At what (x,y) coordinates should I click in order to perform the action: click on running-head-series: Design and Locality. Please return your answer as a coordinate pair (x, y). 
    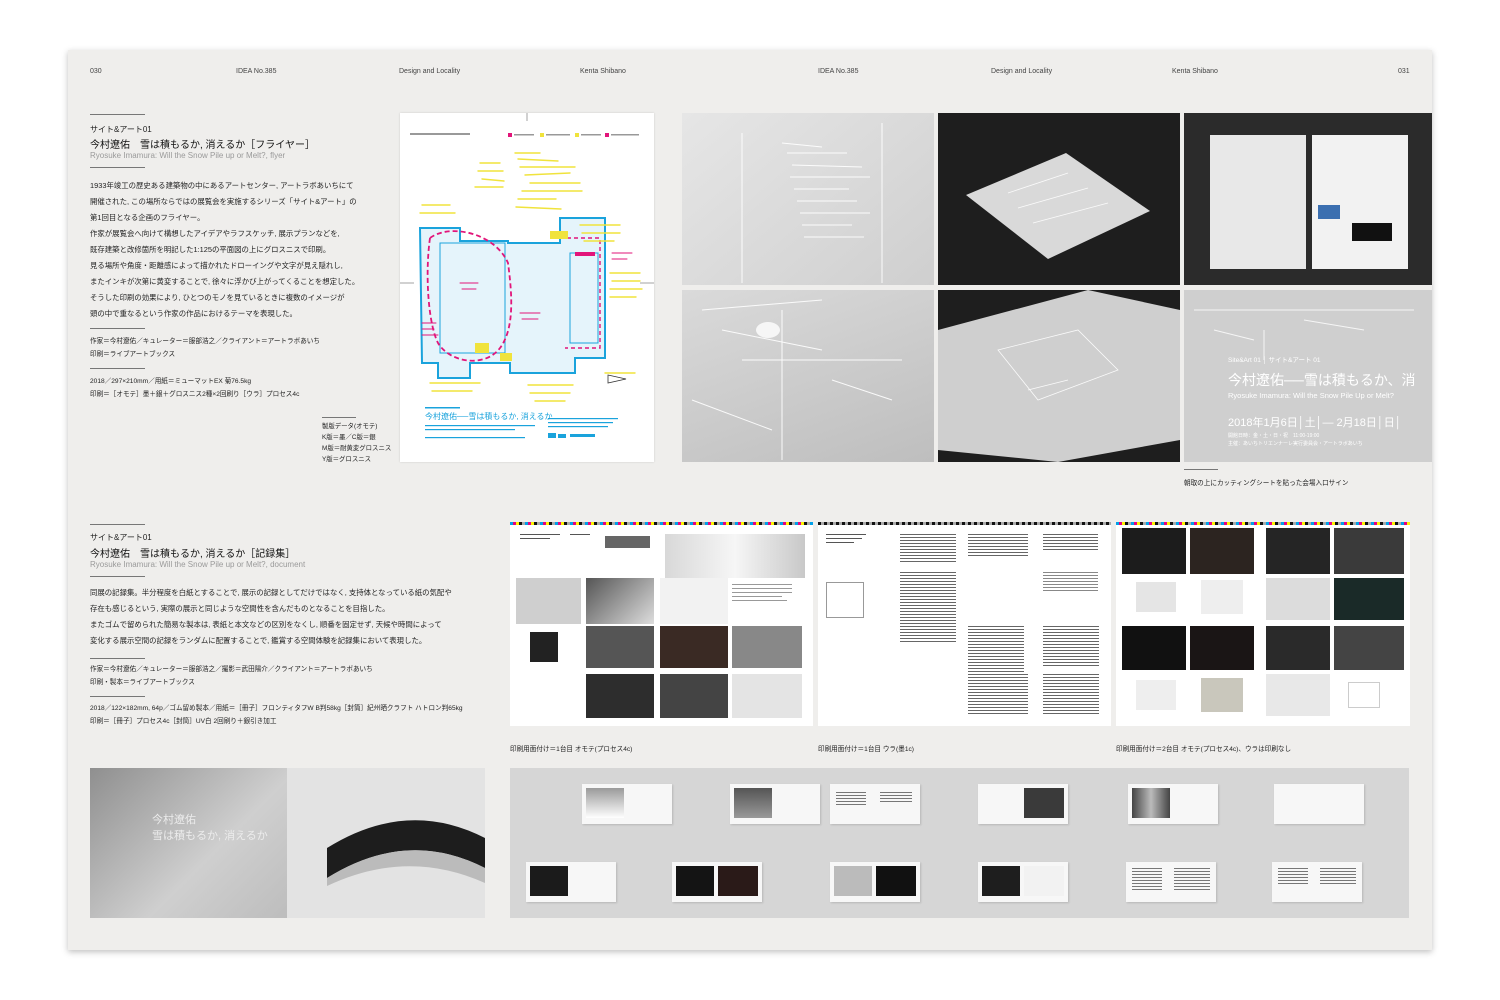
    Looking at the image, I should click on (430, 71).